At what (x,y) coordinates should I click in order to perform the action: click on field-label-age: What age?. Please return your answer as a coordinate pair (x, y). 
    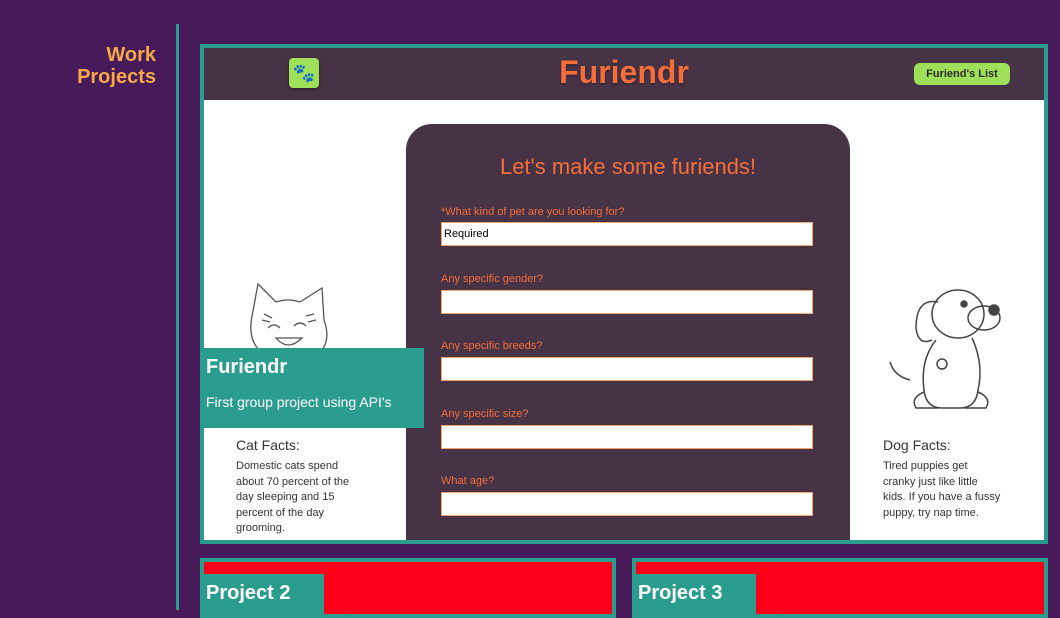
    Looking at the image, I should click on (468, 481).